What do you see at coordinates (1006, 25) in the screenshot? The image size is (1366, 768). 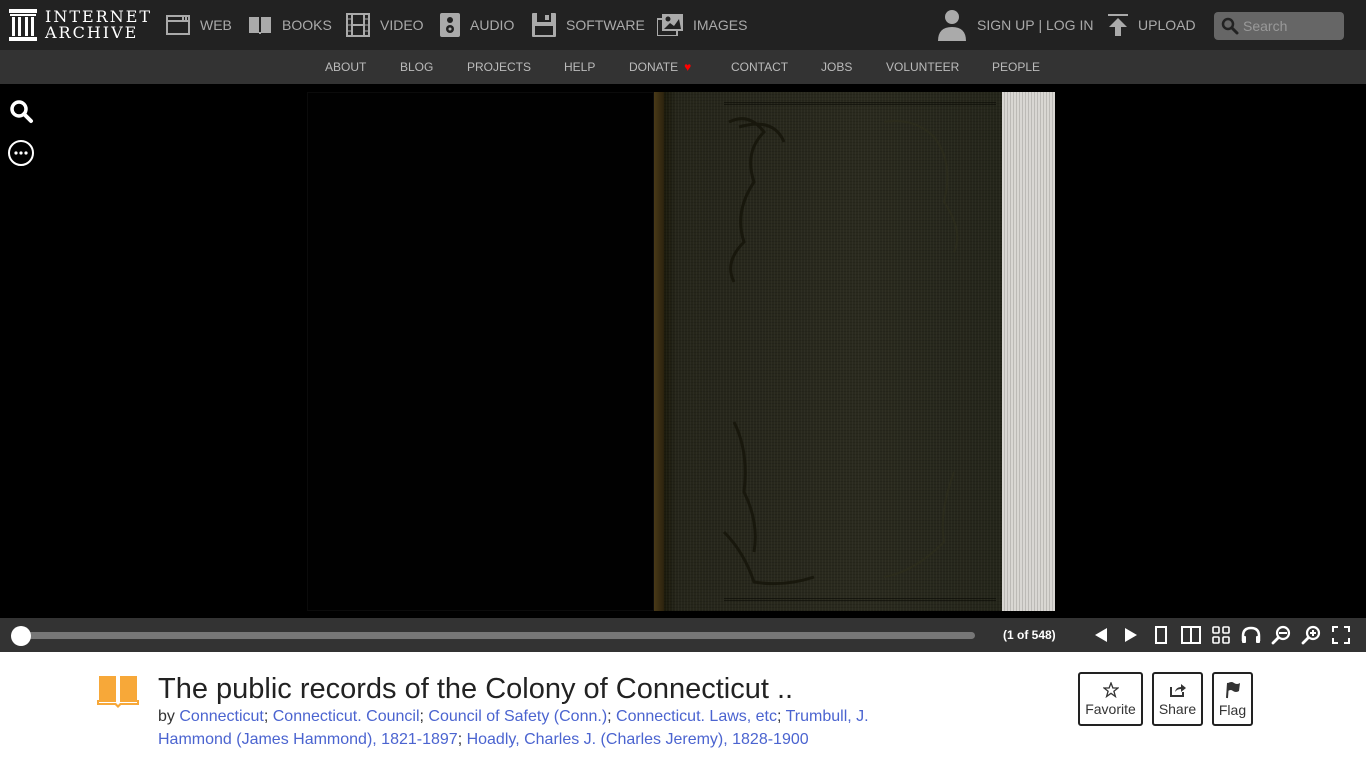 I see `sign-up-link: SIGN UP` at bounding box center [1006, 25].